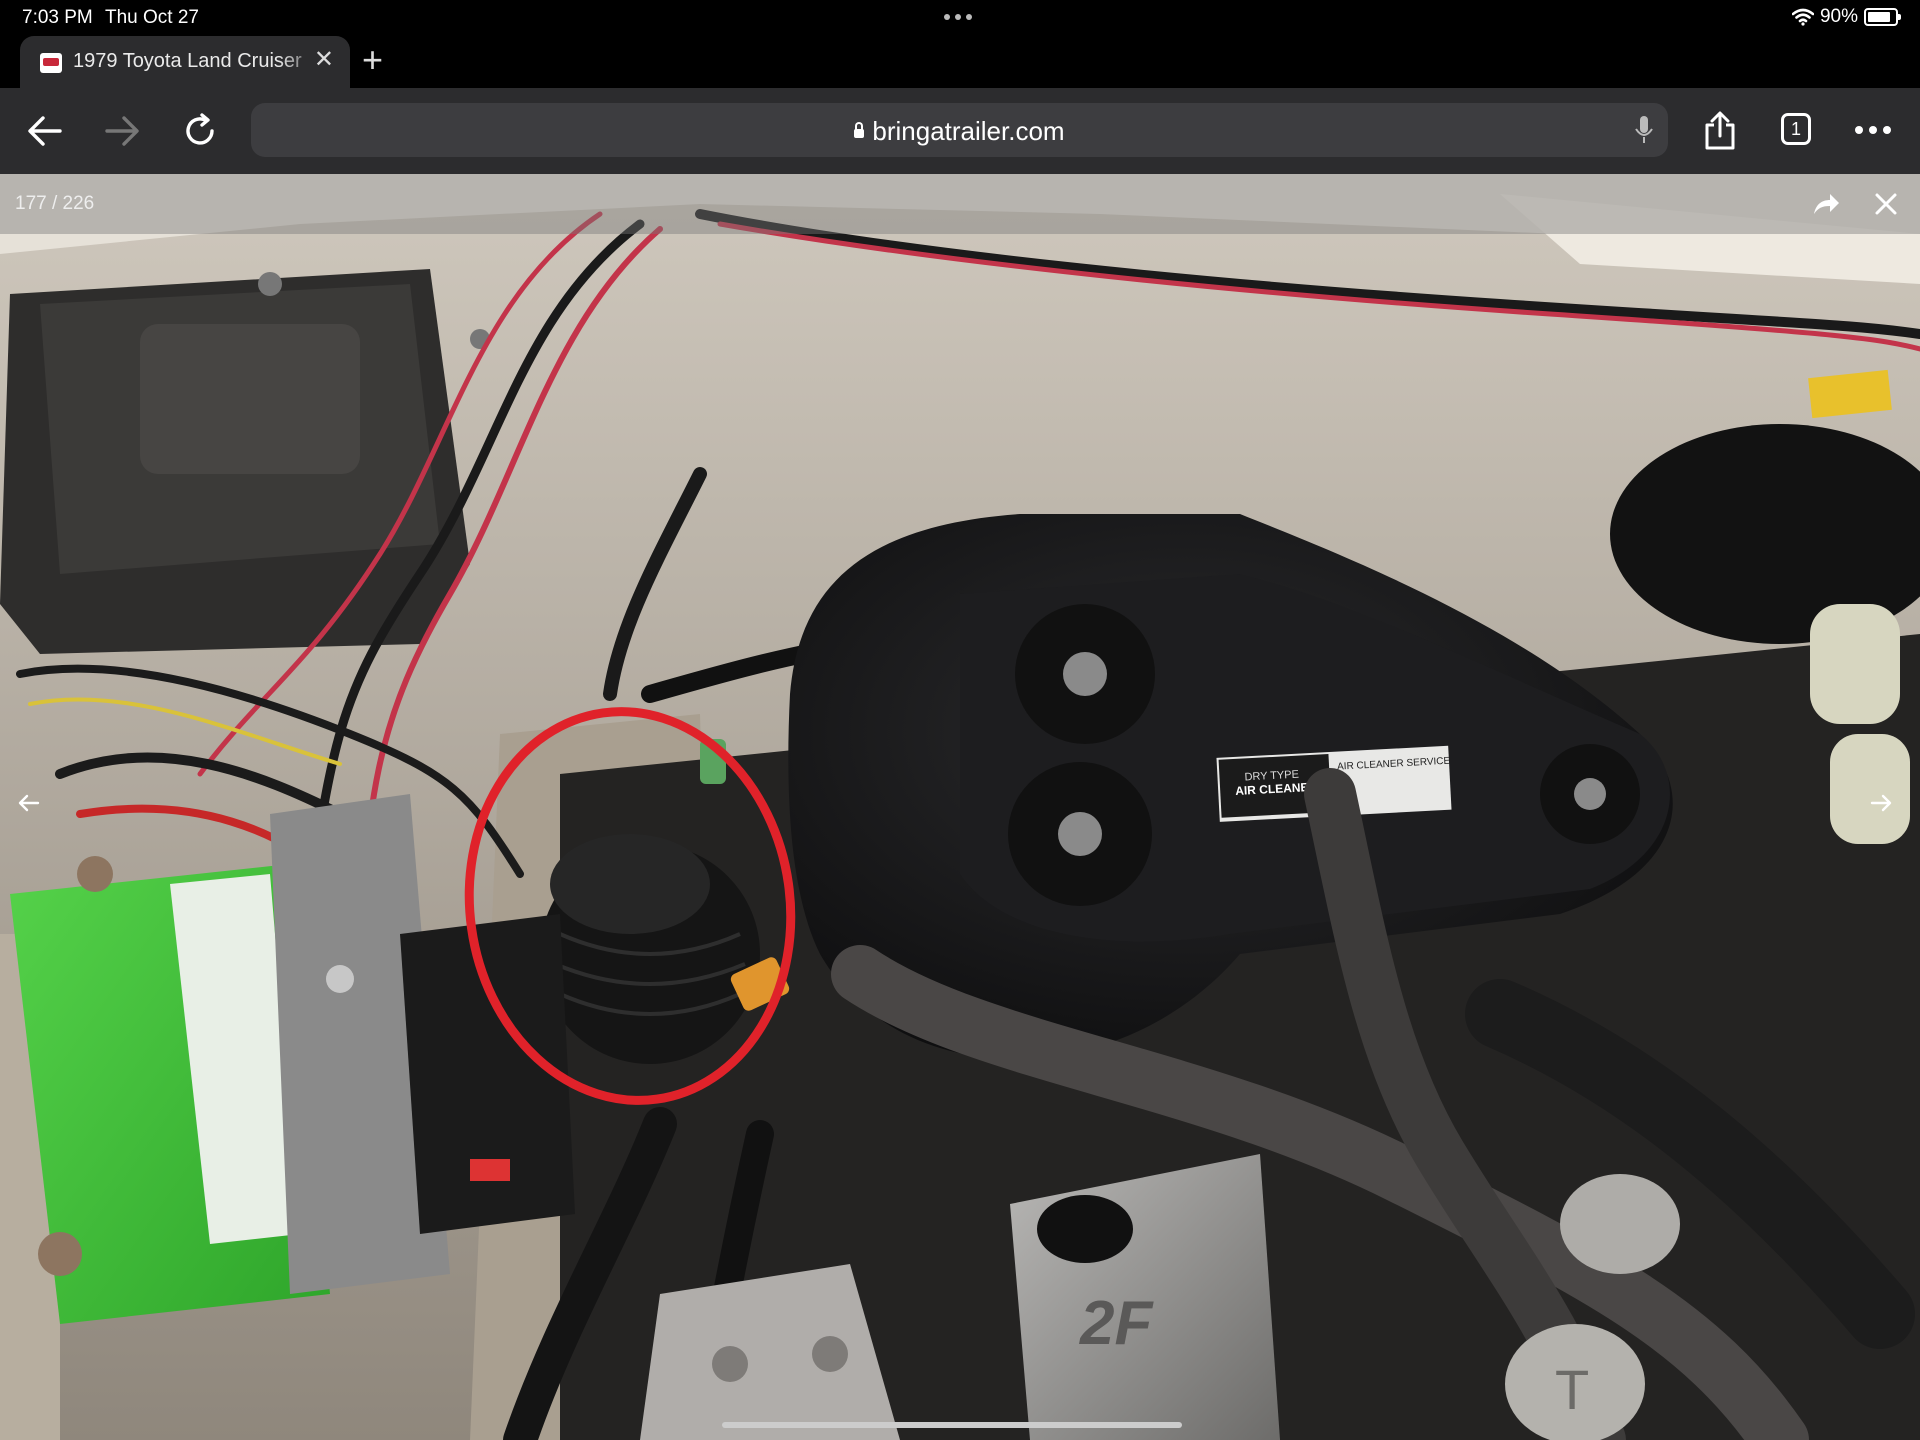  What do you see at coordinates (1826, 206) in the screenshot?
I see `photo-share-icon` at bounding box center [1826, 206].